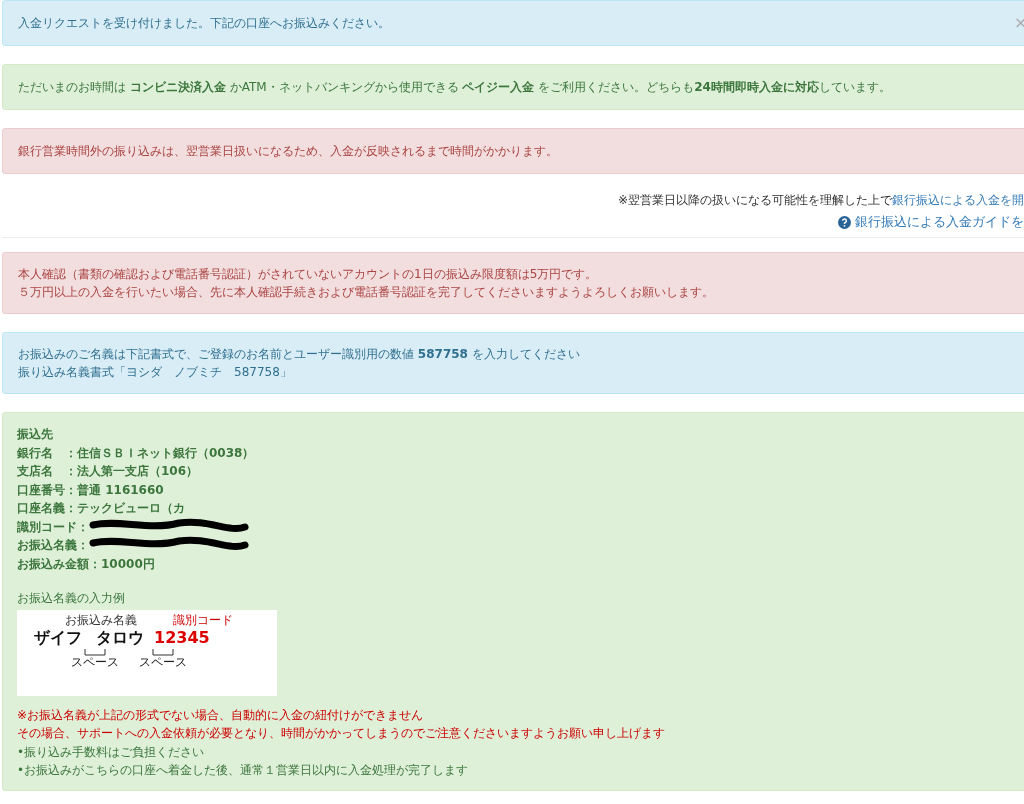  What do you see at coordinates (243, 770) in the screenshot?
I see `note-text: •お振込みがこちらの口座へ着金した後、通常１営業日以内に入金処理が完了します` at bounding box center [243, 770].